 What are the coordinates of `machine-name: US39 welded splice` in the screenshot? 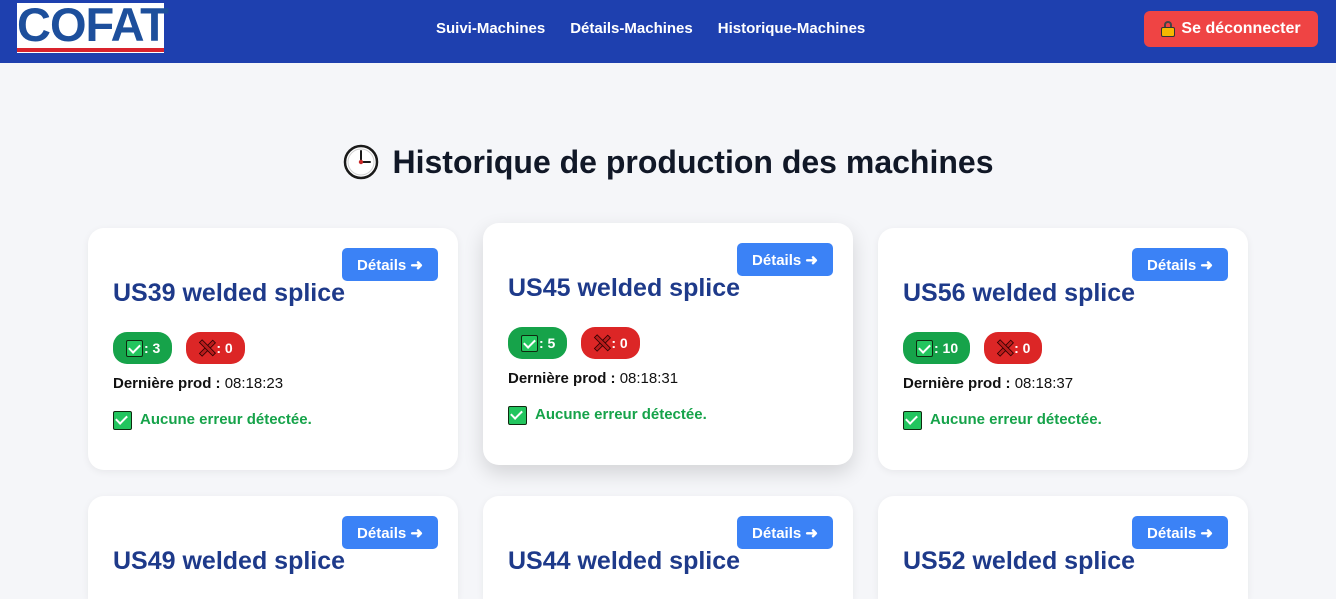 It's located at (229, 293).